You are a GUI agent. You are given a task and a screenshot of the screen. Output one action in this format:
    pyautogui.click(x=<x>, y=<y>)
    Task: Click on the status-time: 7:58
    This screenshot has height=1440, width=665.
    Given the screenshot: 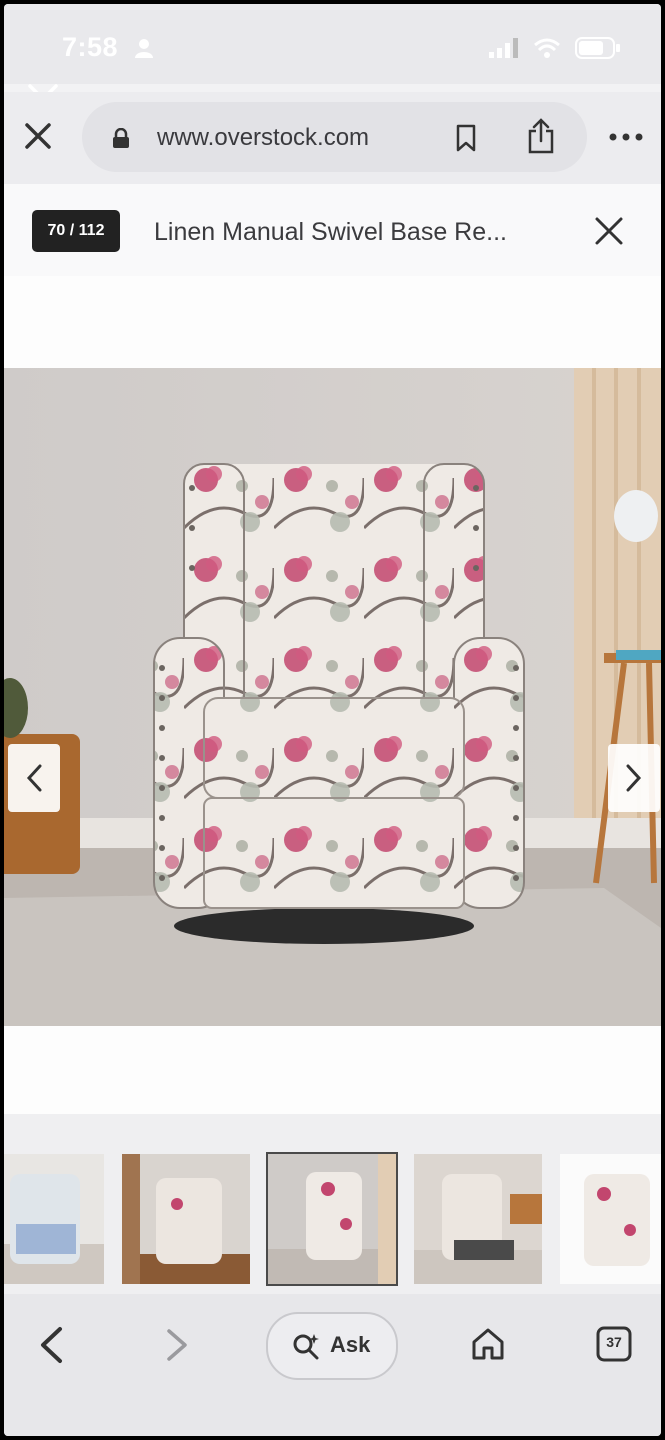 What is the action you would take?
    pyautogui.click(x=90, y=47)
    